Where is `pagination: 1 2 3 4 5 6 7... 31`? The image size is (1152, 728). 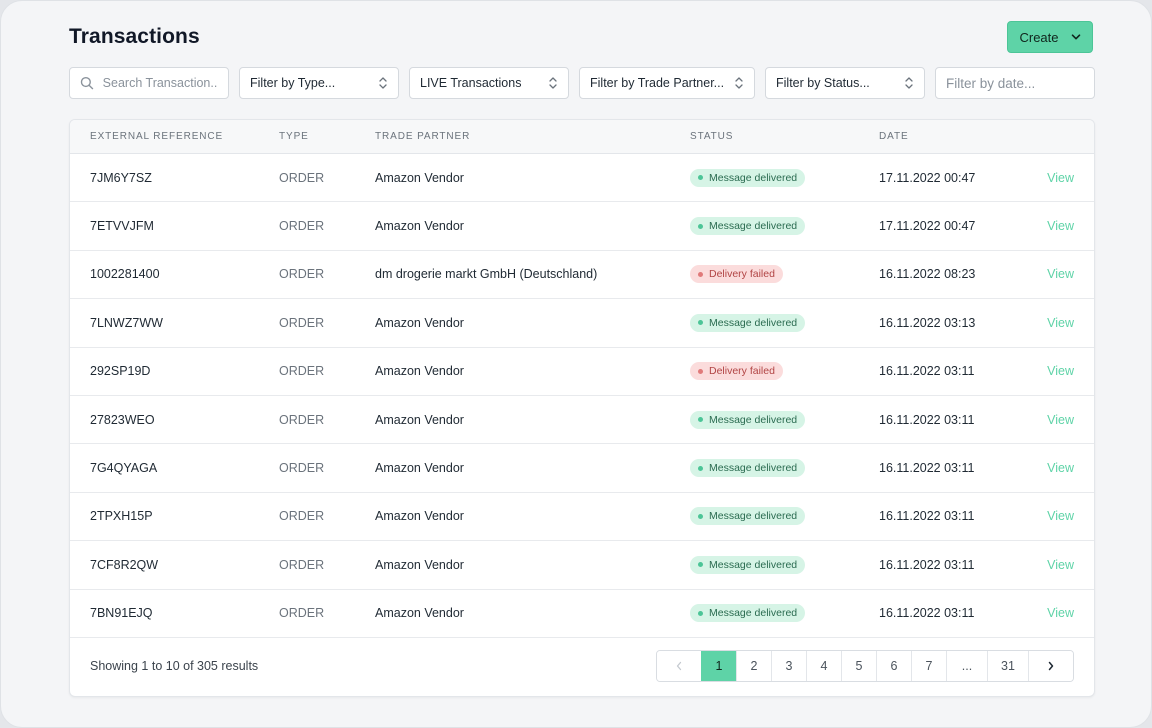 pagination: 1 2 3 4 5 6 7... 31 is located at coordinates (865, 665).